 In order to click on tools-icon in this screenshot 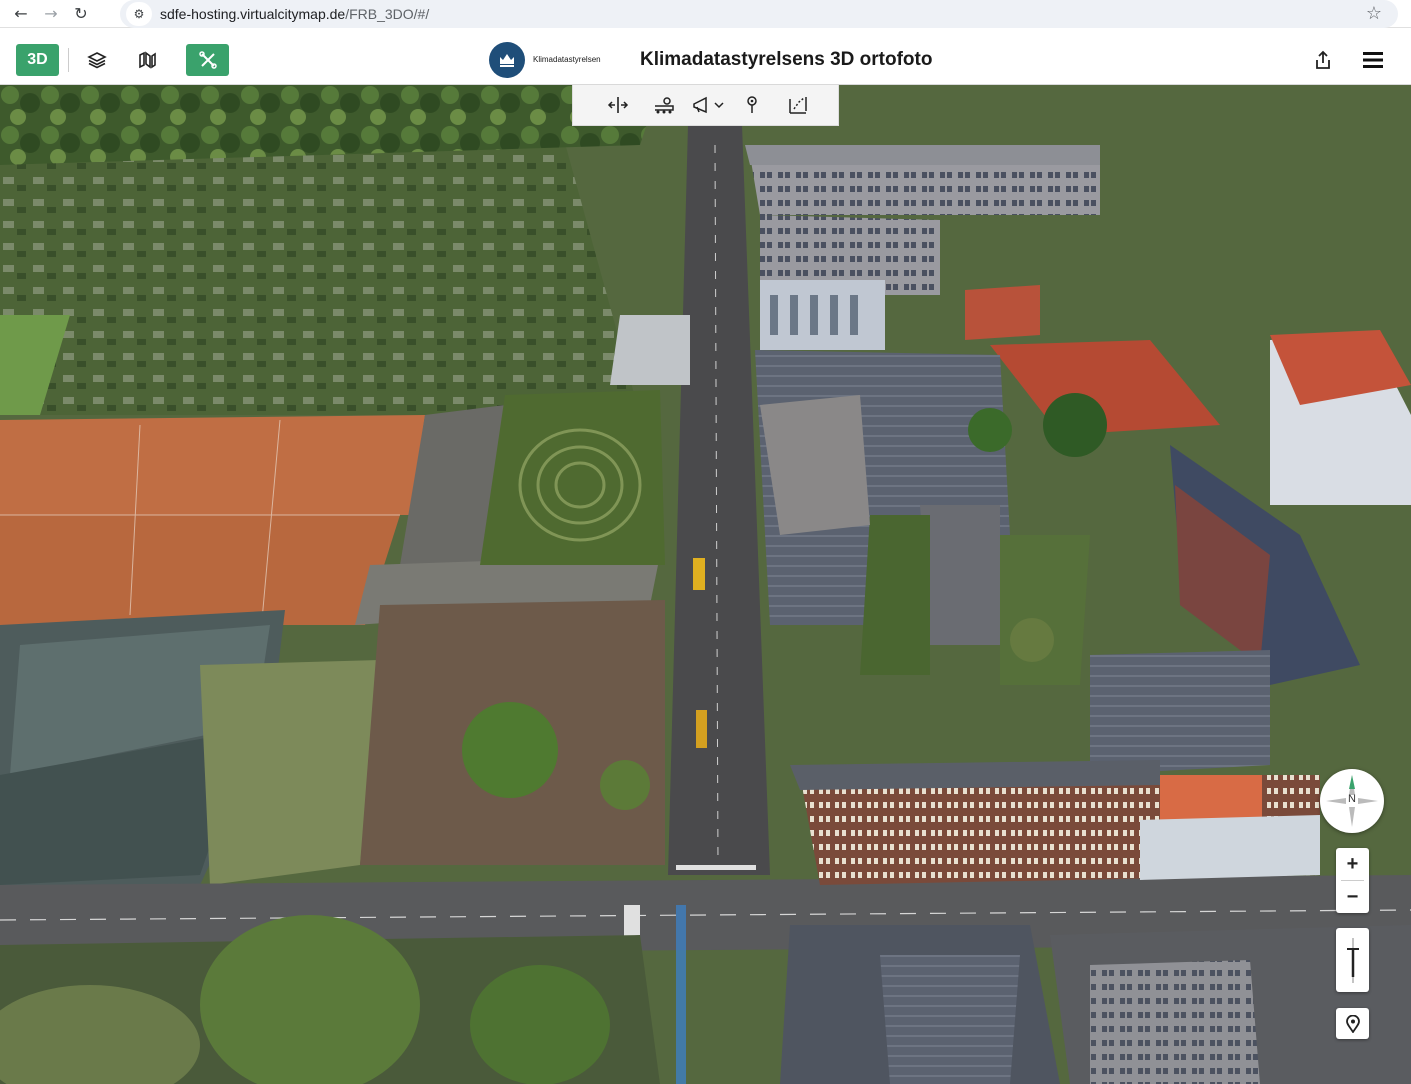, I will do `click(207, 60)`.